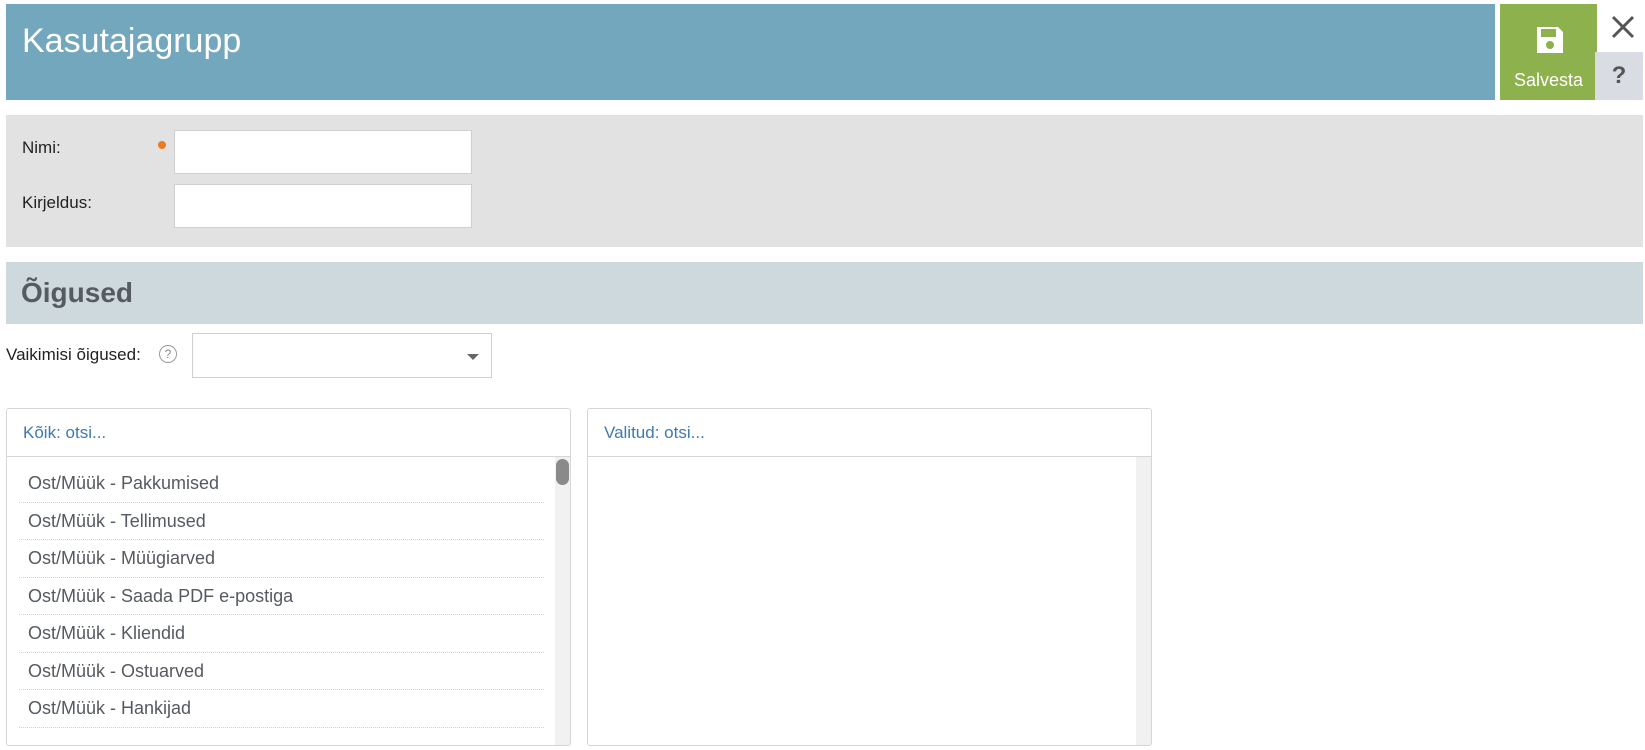 Image resolution: width=1645 pixels, height=750 pixels. What do you see at coordinates (1143, 601) in the screenshot?
I see `selected-permissions-scrollbar` at bounding box center [1143, 601].